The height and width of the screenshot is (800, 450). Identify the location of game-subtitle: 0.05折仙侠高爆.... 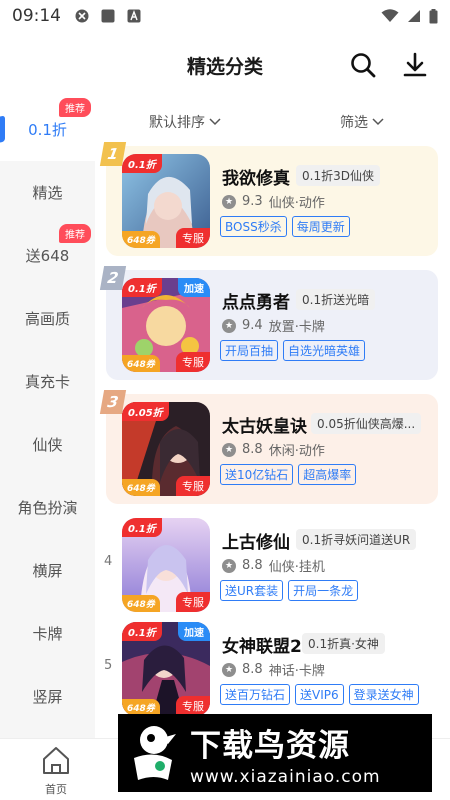
(366, 423).